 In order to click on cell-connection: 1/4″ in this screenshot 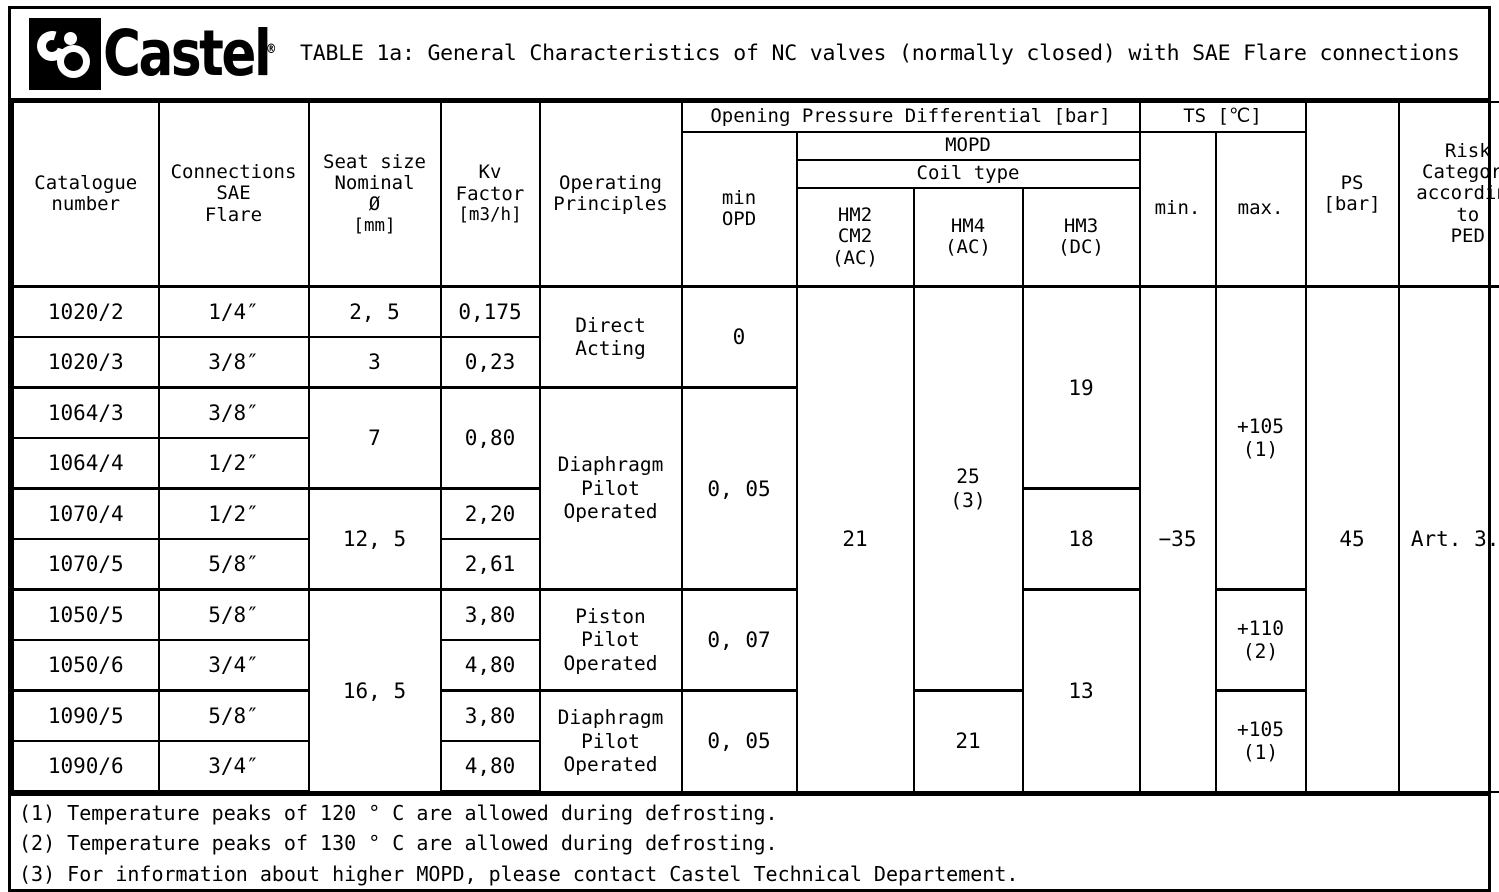, I will do `click(234, 312)`.